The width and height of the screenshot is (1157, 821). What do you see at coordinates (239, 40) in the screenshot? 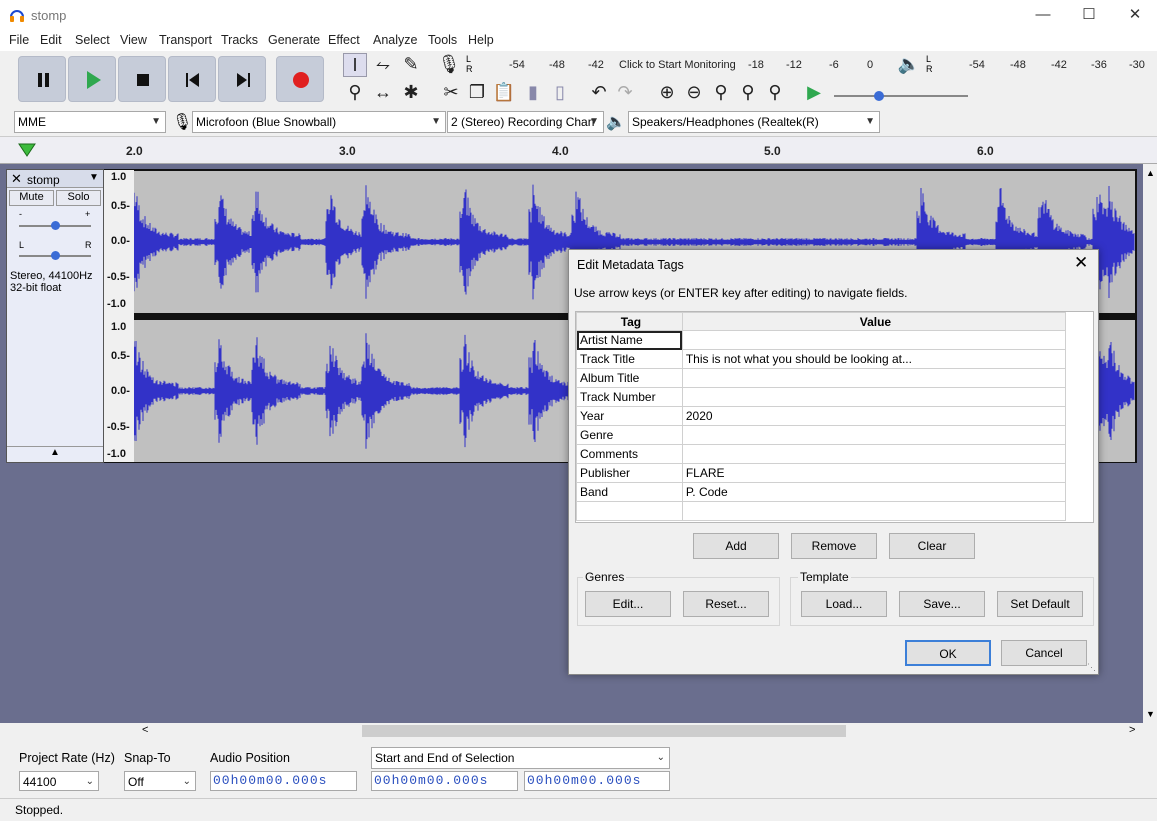
I see `menu-tracks: Tracks` at bounding box center [239, 40].